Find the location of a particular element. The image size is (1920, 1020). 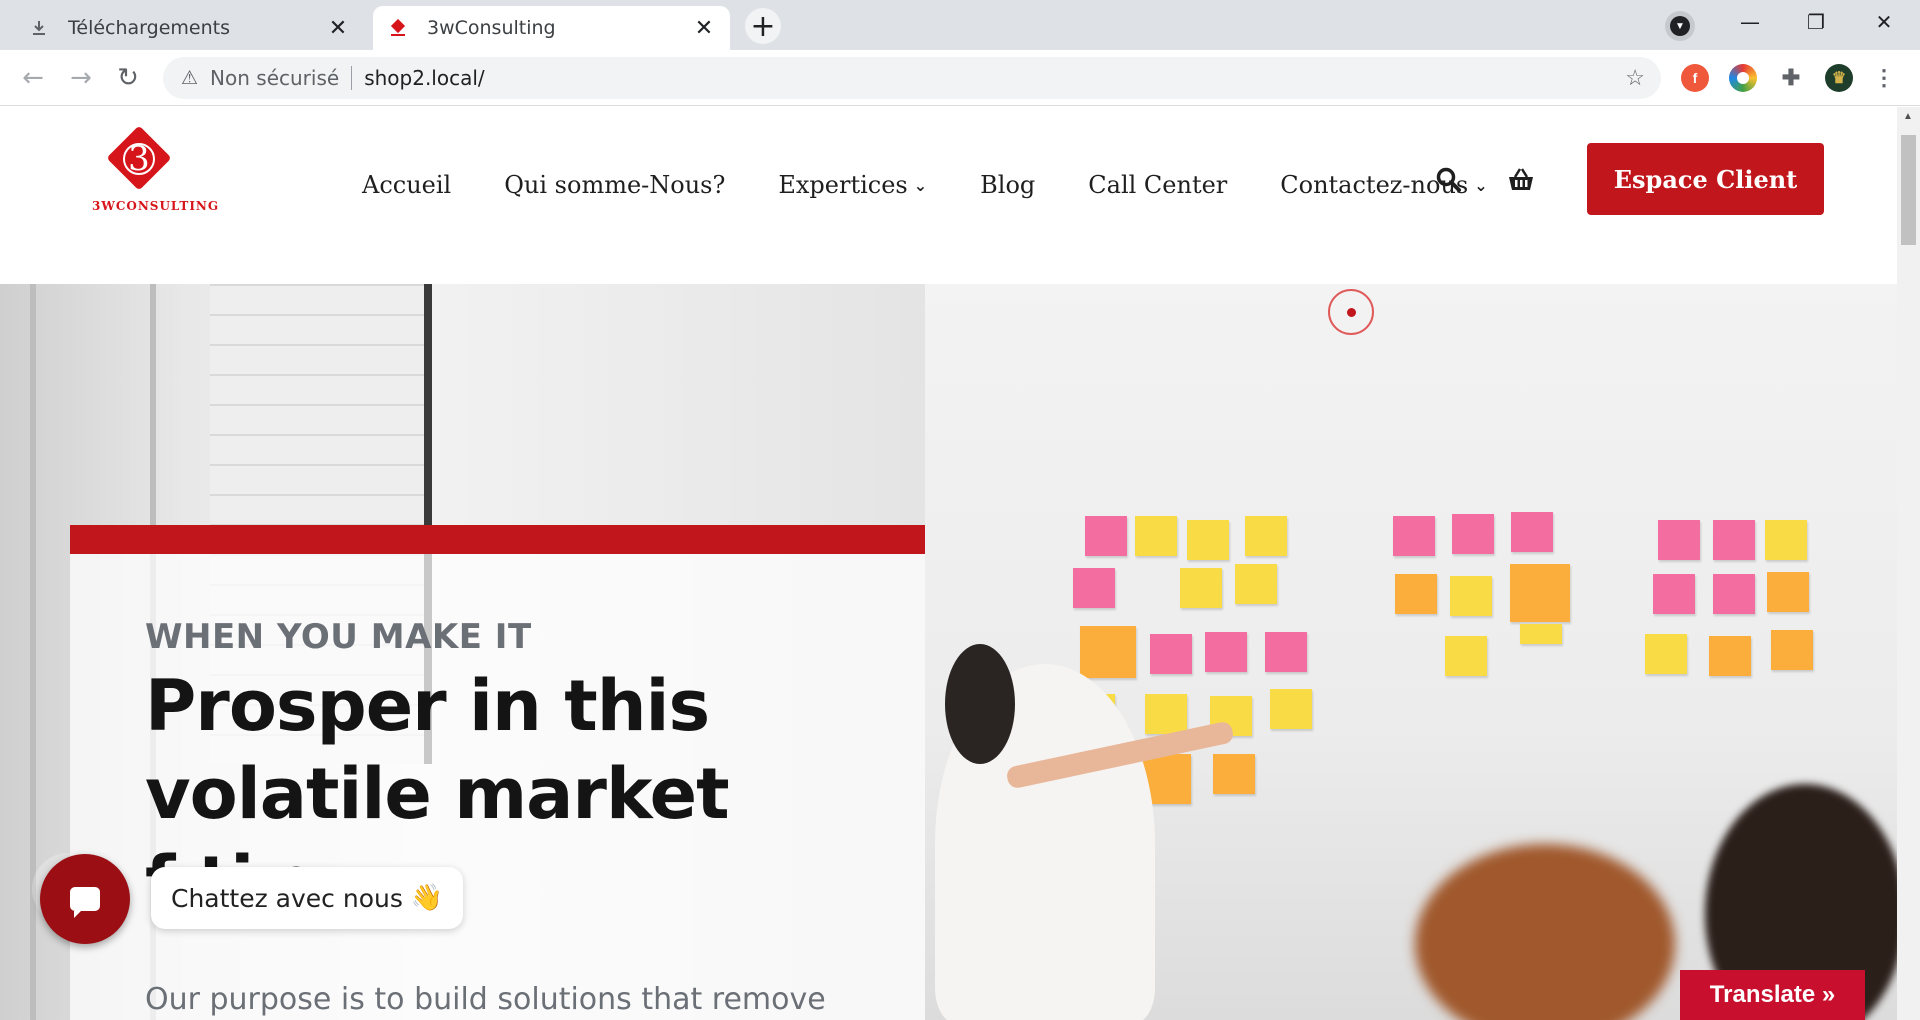

nav-label: Qui somme-Nous? is located at coordinates (615, 185).